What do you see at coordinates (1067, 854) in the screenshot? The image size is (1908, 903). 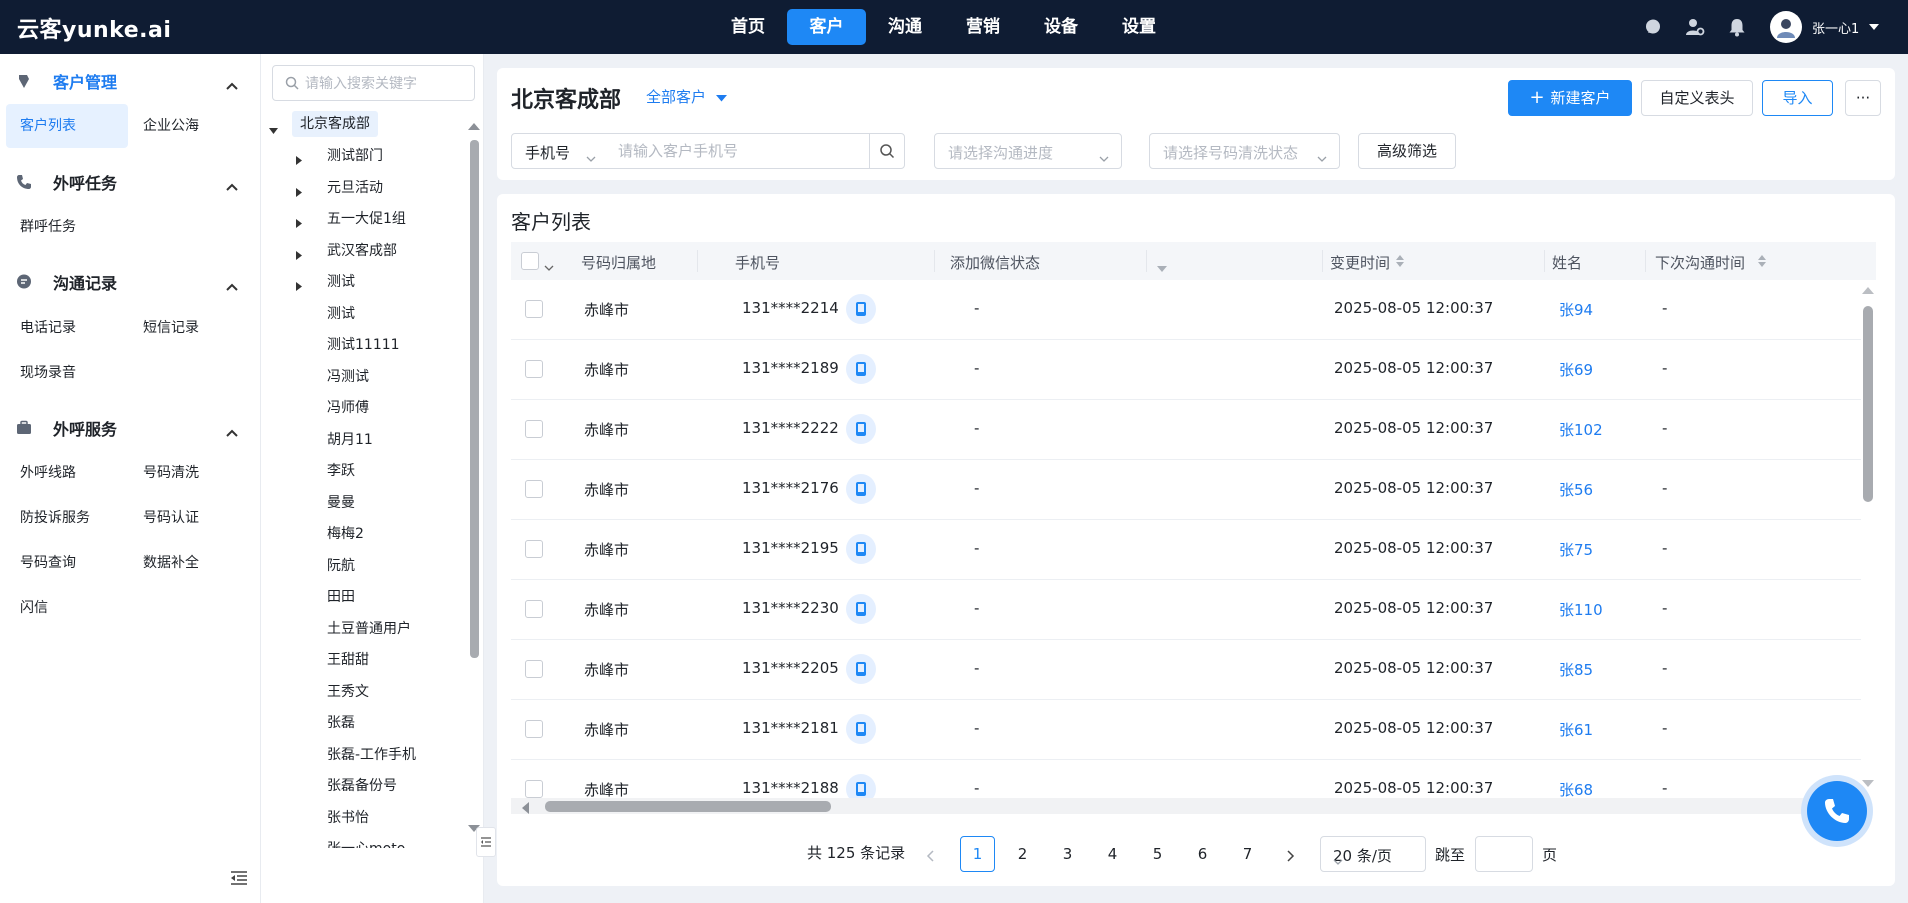 I see `page-3: 3` at bounding box center [1067, 854].